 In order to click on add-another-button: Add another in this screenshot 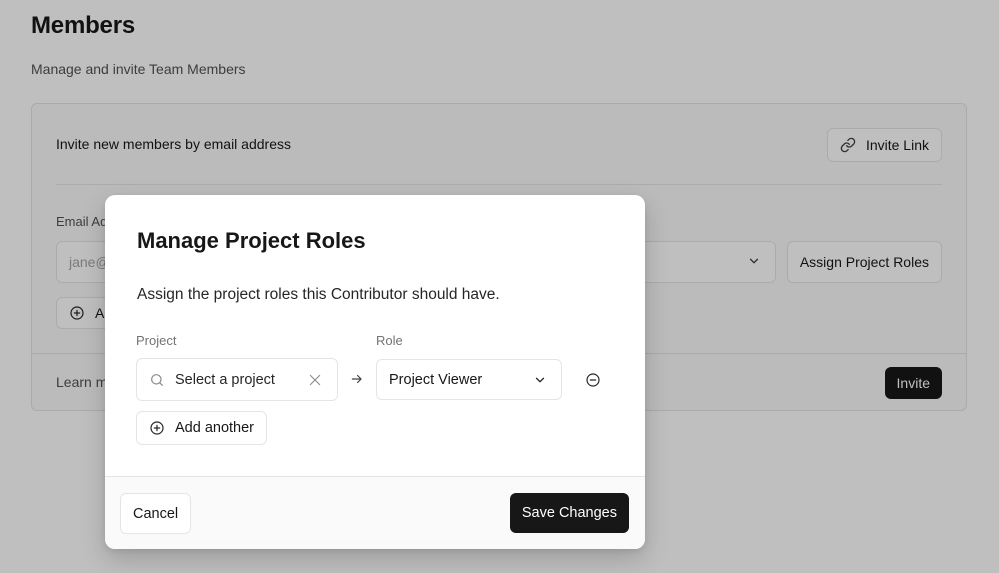, I will do `click(202, 428)`.